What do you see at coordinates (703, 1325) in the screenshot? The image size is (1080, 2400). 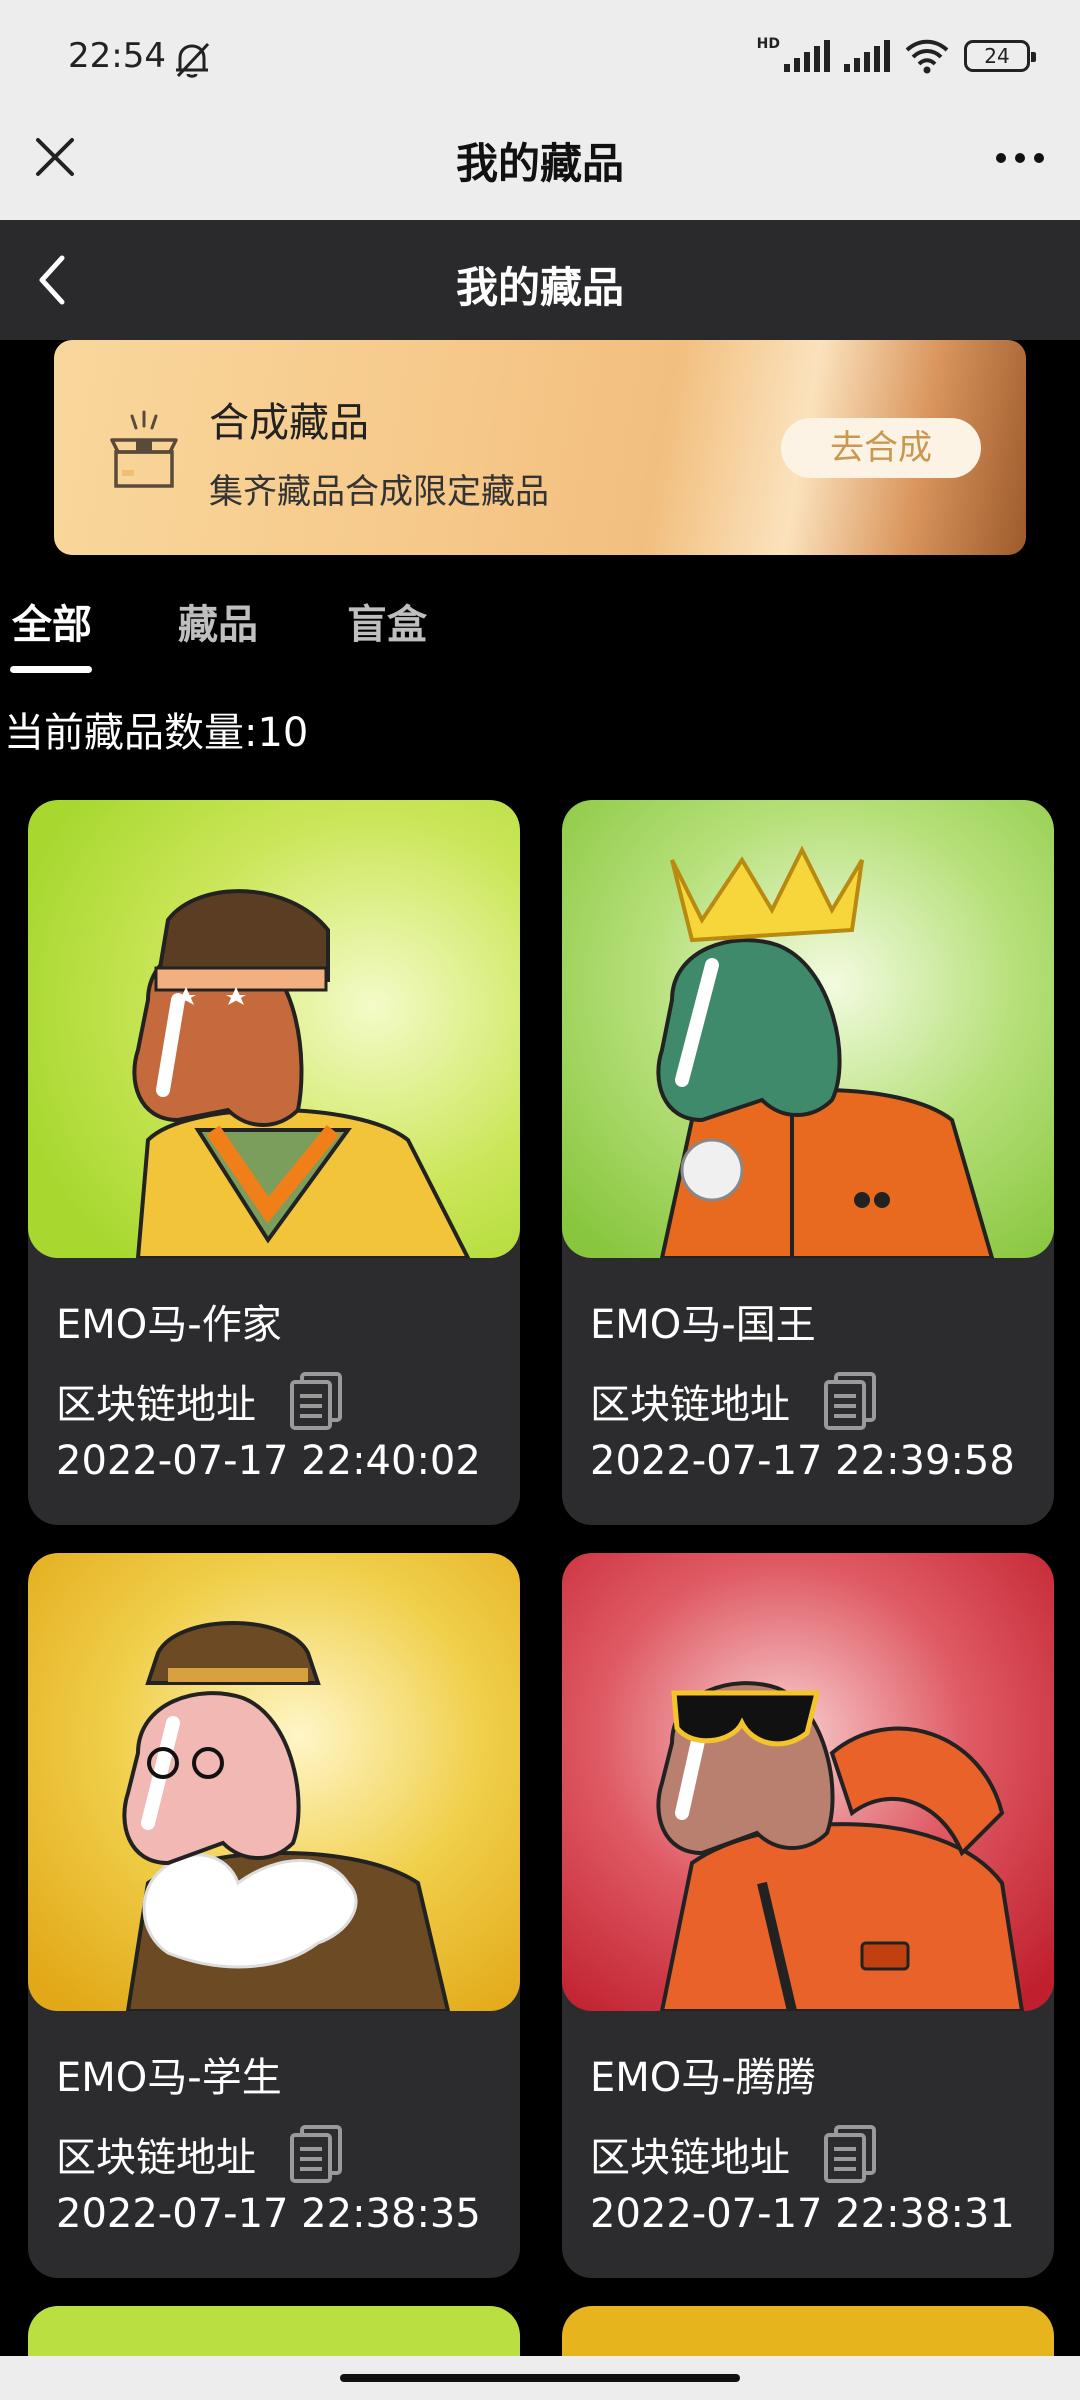 I see `collectible-name: EMO马-国王` at bounding box center [703, 1325].